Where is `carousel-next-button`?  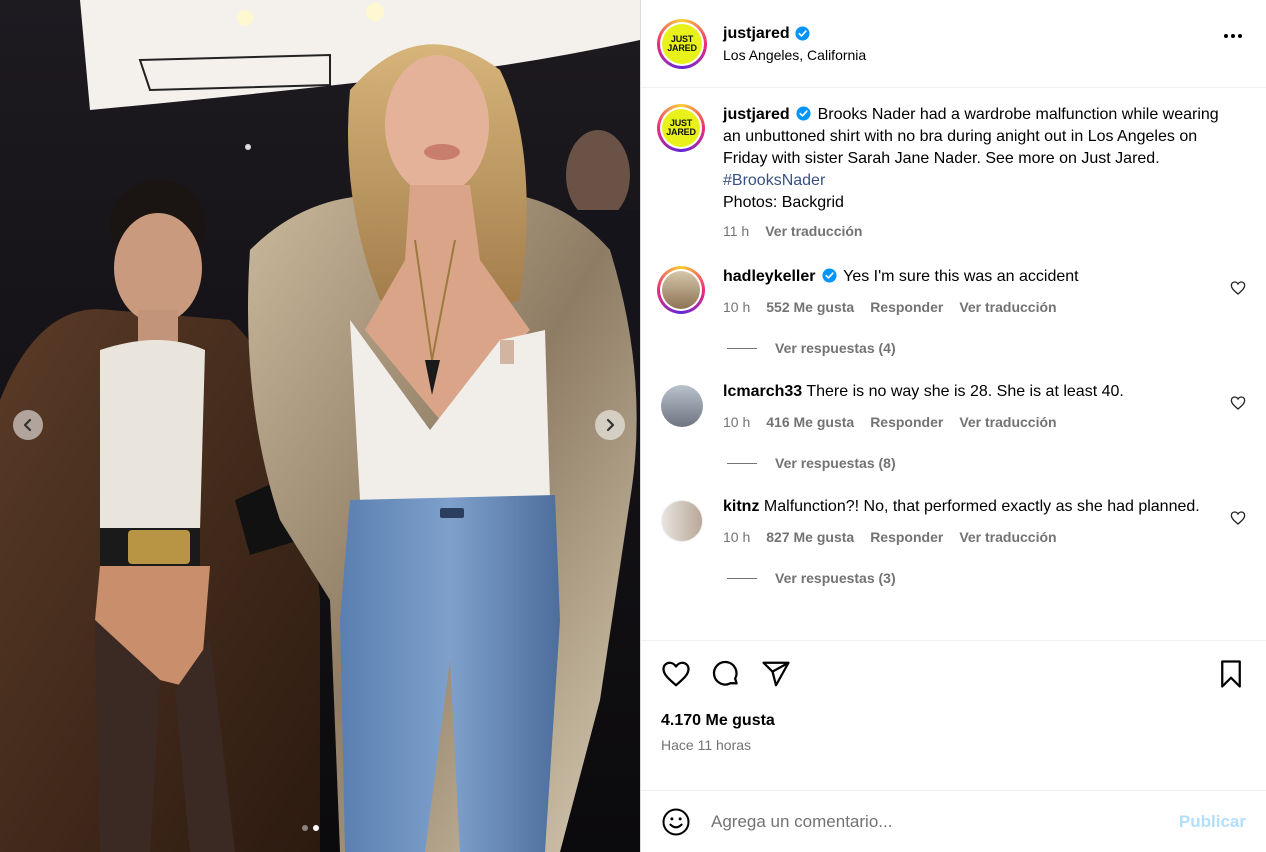
carousel-next-button is located at coordinates (610, 425).